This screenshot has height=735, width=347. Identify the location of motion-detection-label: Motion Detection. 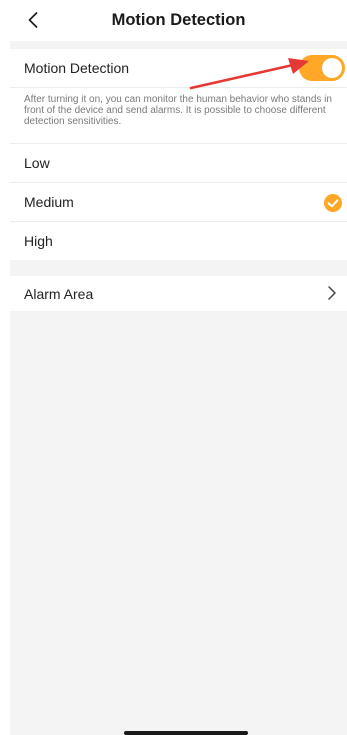
(77, 68).